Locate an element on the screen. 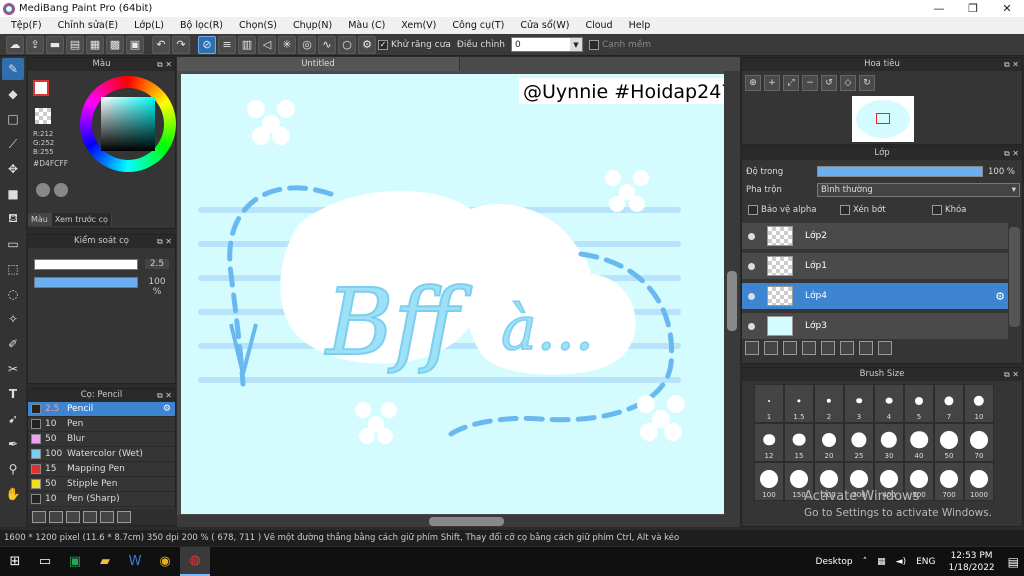  menu-layer: Lớp(L) is located at coordinates (149, 25).